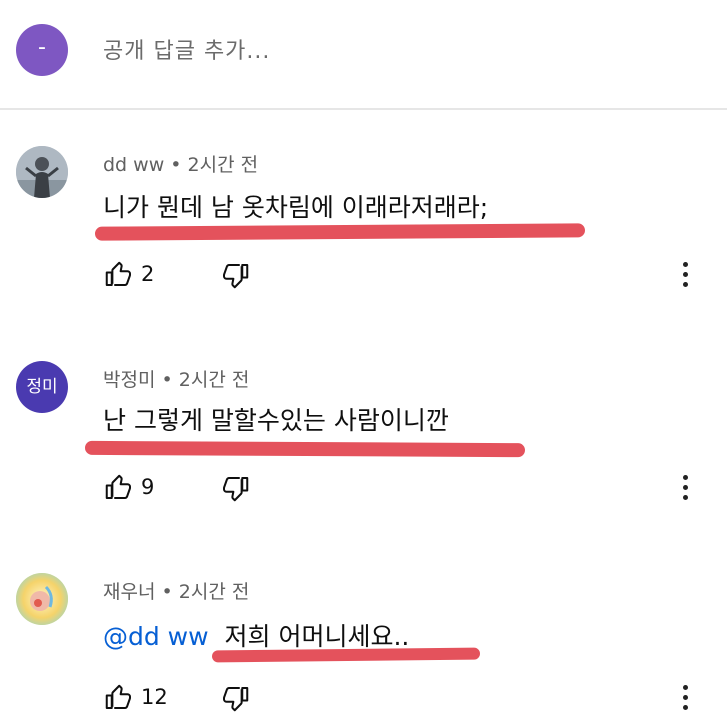 Image resolution: width=727 pixels, height=725 pixels. Describe the element at coordinates (148, 274) in the screenshot. I see `like-count: 2` at that location.